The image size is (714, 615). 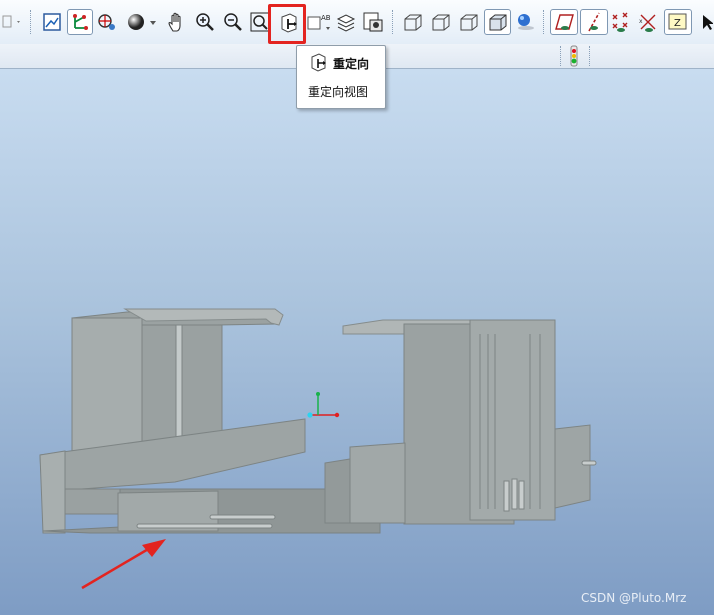 What do you see at coordinates (341, 77) in the screenshot?
I see `reorient-tooltip: 重定向 重定向视图` at bounding box center [341, 77].